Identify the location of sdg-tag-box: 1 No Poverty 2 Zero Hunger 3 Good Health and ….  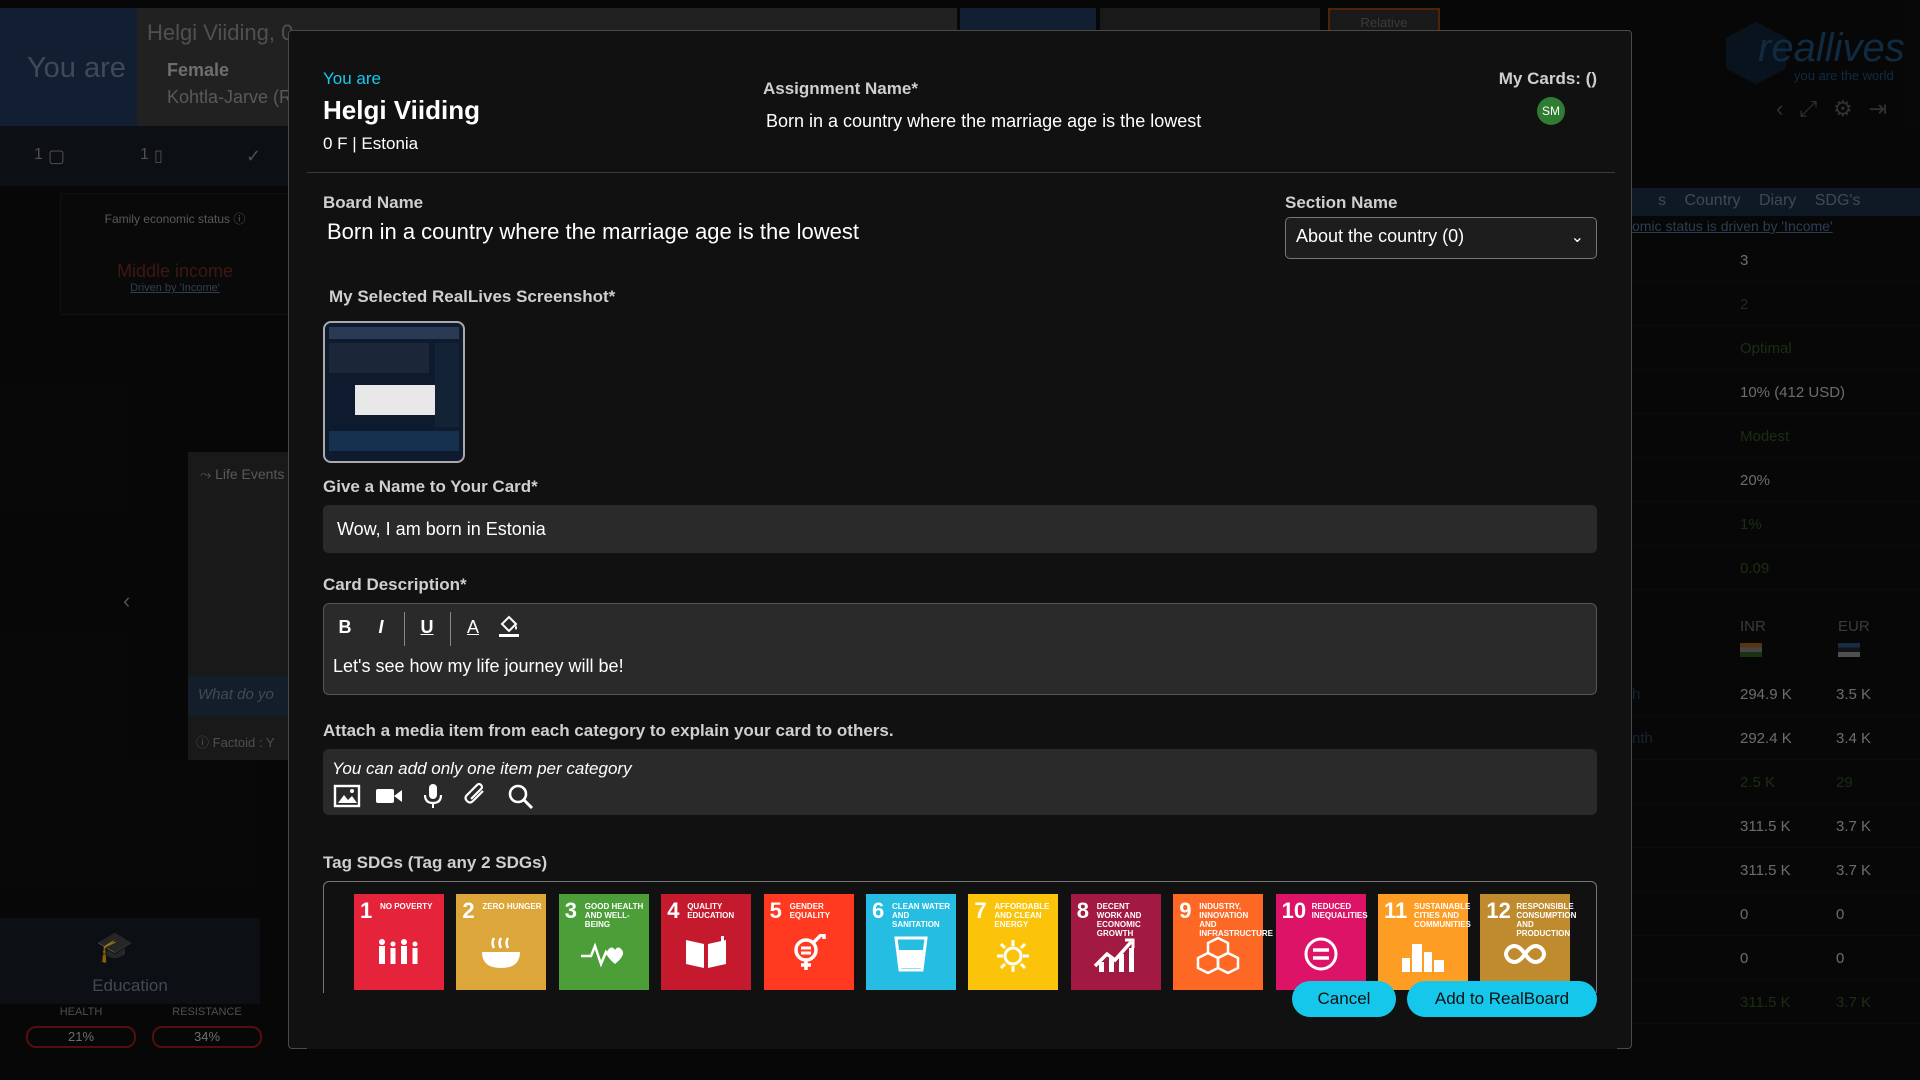
(960, 943).